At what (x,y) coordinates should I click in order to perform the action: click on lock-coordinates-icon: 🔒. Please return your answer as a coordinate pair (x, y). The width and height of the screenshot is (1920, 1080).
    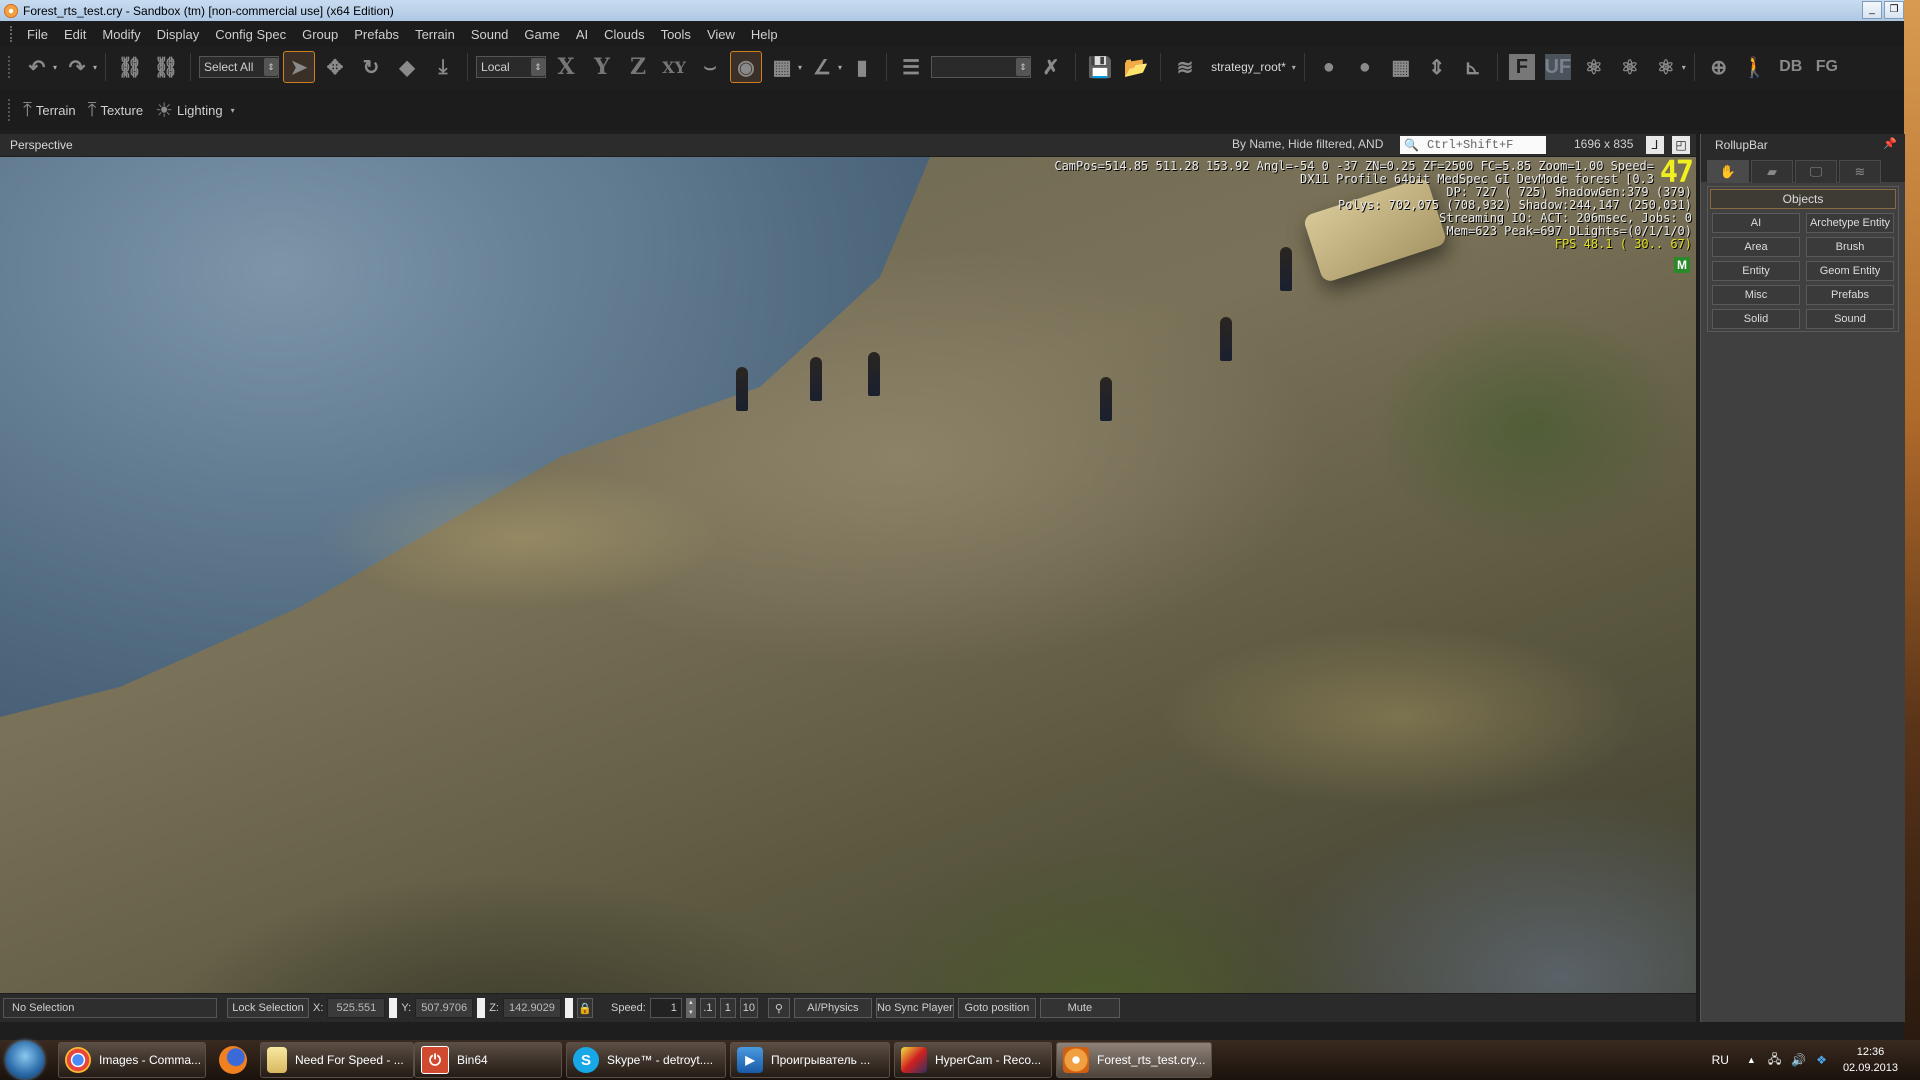
    Looking at the image, I should click on (584, 1008).